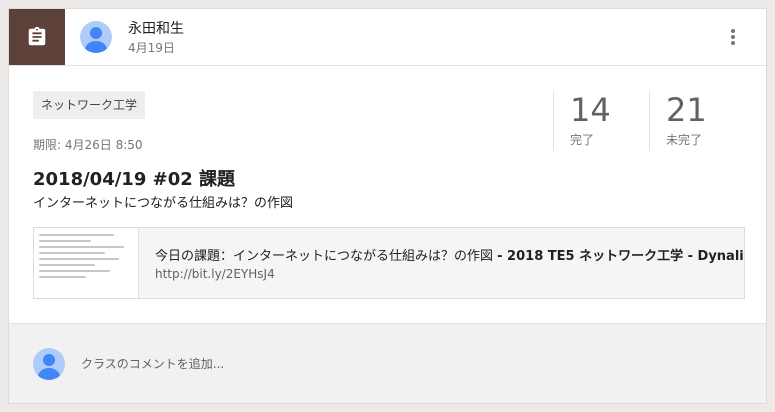 The height and width of the screenshot is (412, 775). What do you see at coordinates (387, 37) in the screenshot?
I see `card-header: 永田和生 4月19日` at bounding box center [387, 37].